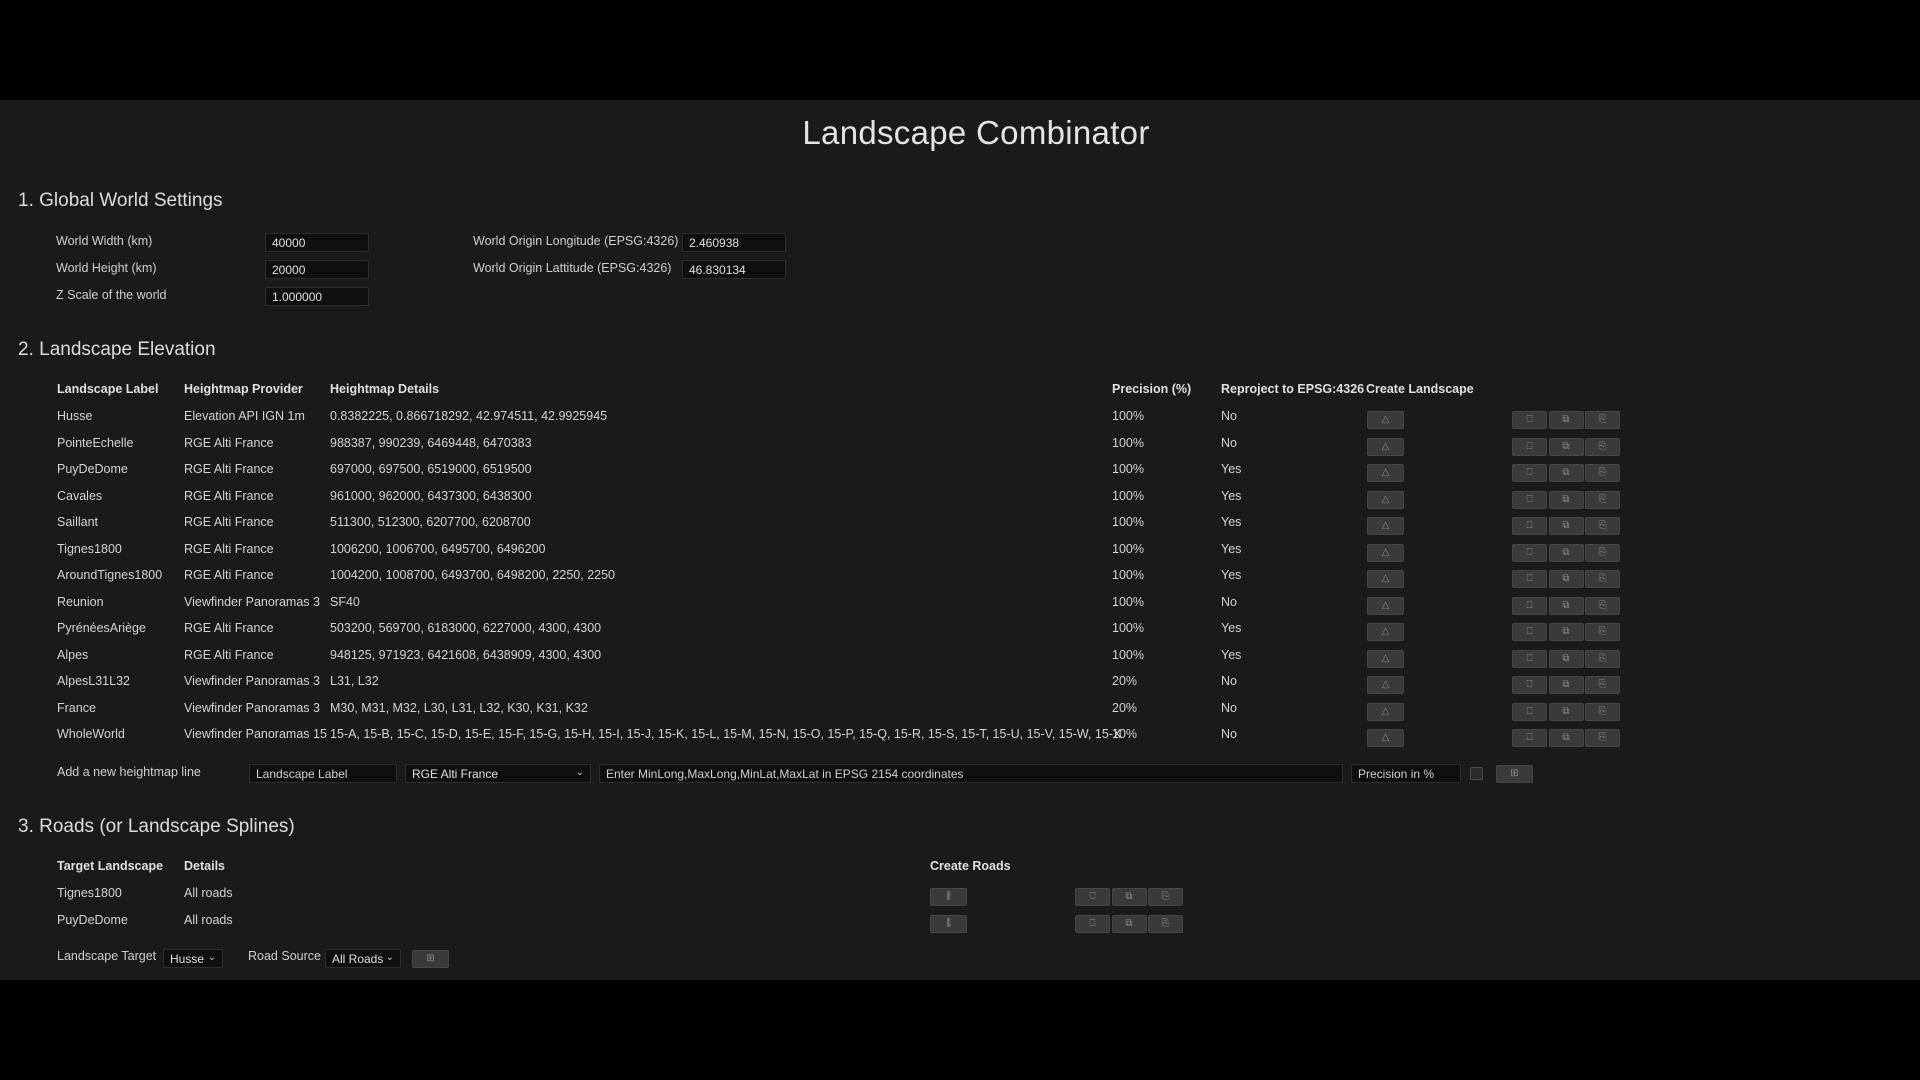 The height and width of the screenshot is (1080, 1920). I want to click on row-reproject: No, so click(1229, 416).